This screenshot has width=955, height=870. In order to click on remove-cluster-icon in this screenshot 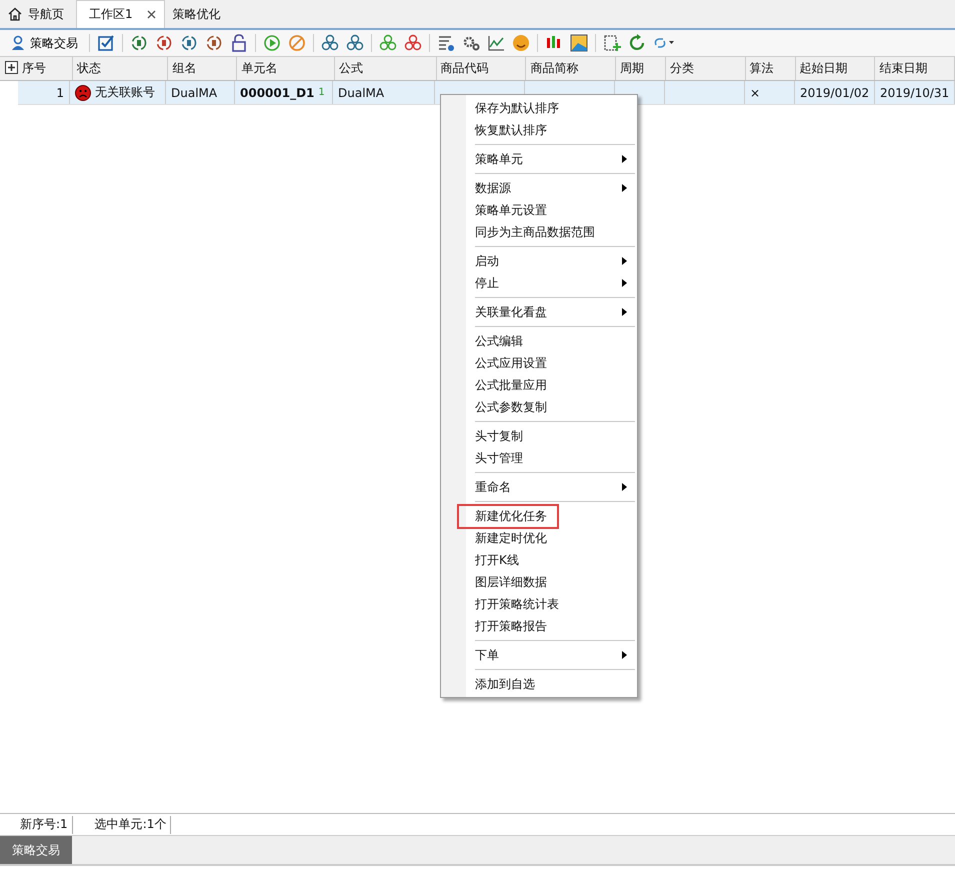, I will do `click(355, 43)`.